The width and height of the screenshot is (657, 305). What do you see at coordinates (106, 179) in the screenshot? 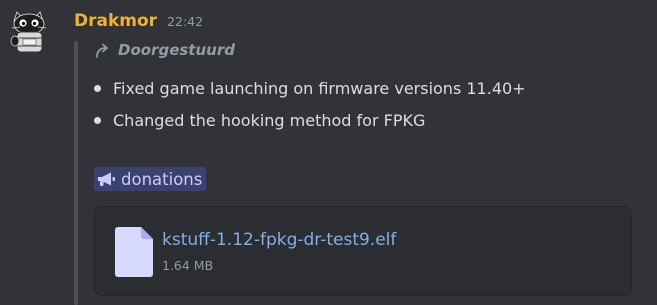
I see `megaphone-icon` at bounding box center [106, 179].